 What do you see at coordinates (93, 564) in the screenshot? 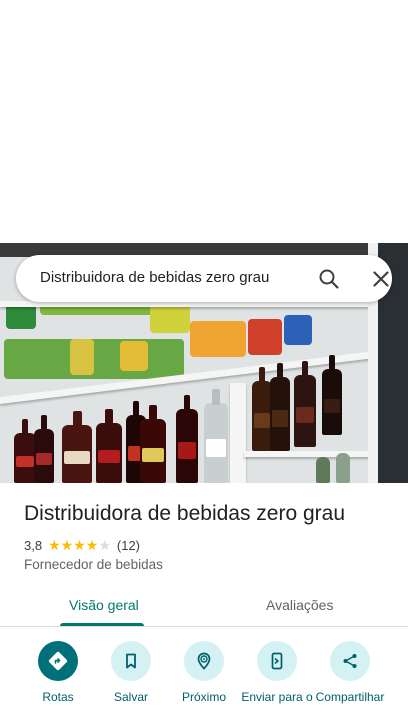
I see `place-category: Fornecedor de bebidas` at bounding box center [93, 564].